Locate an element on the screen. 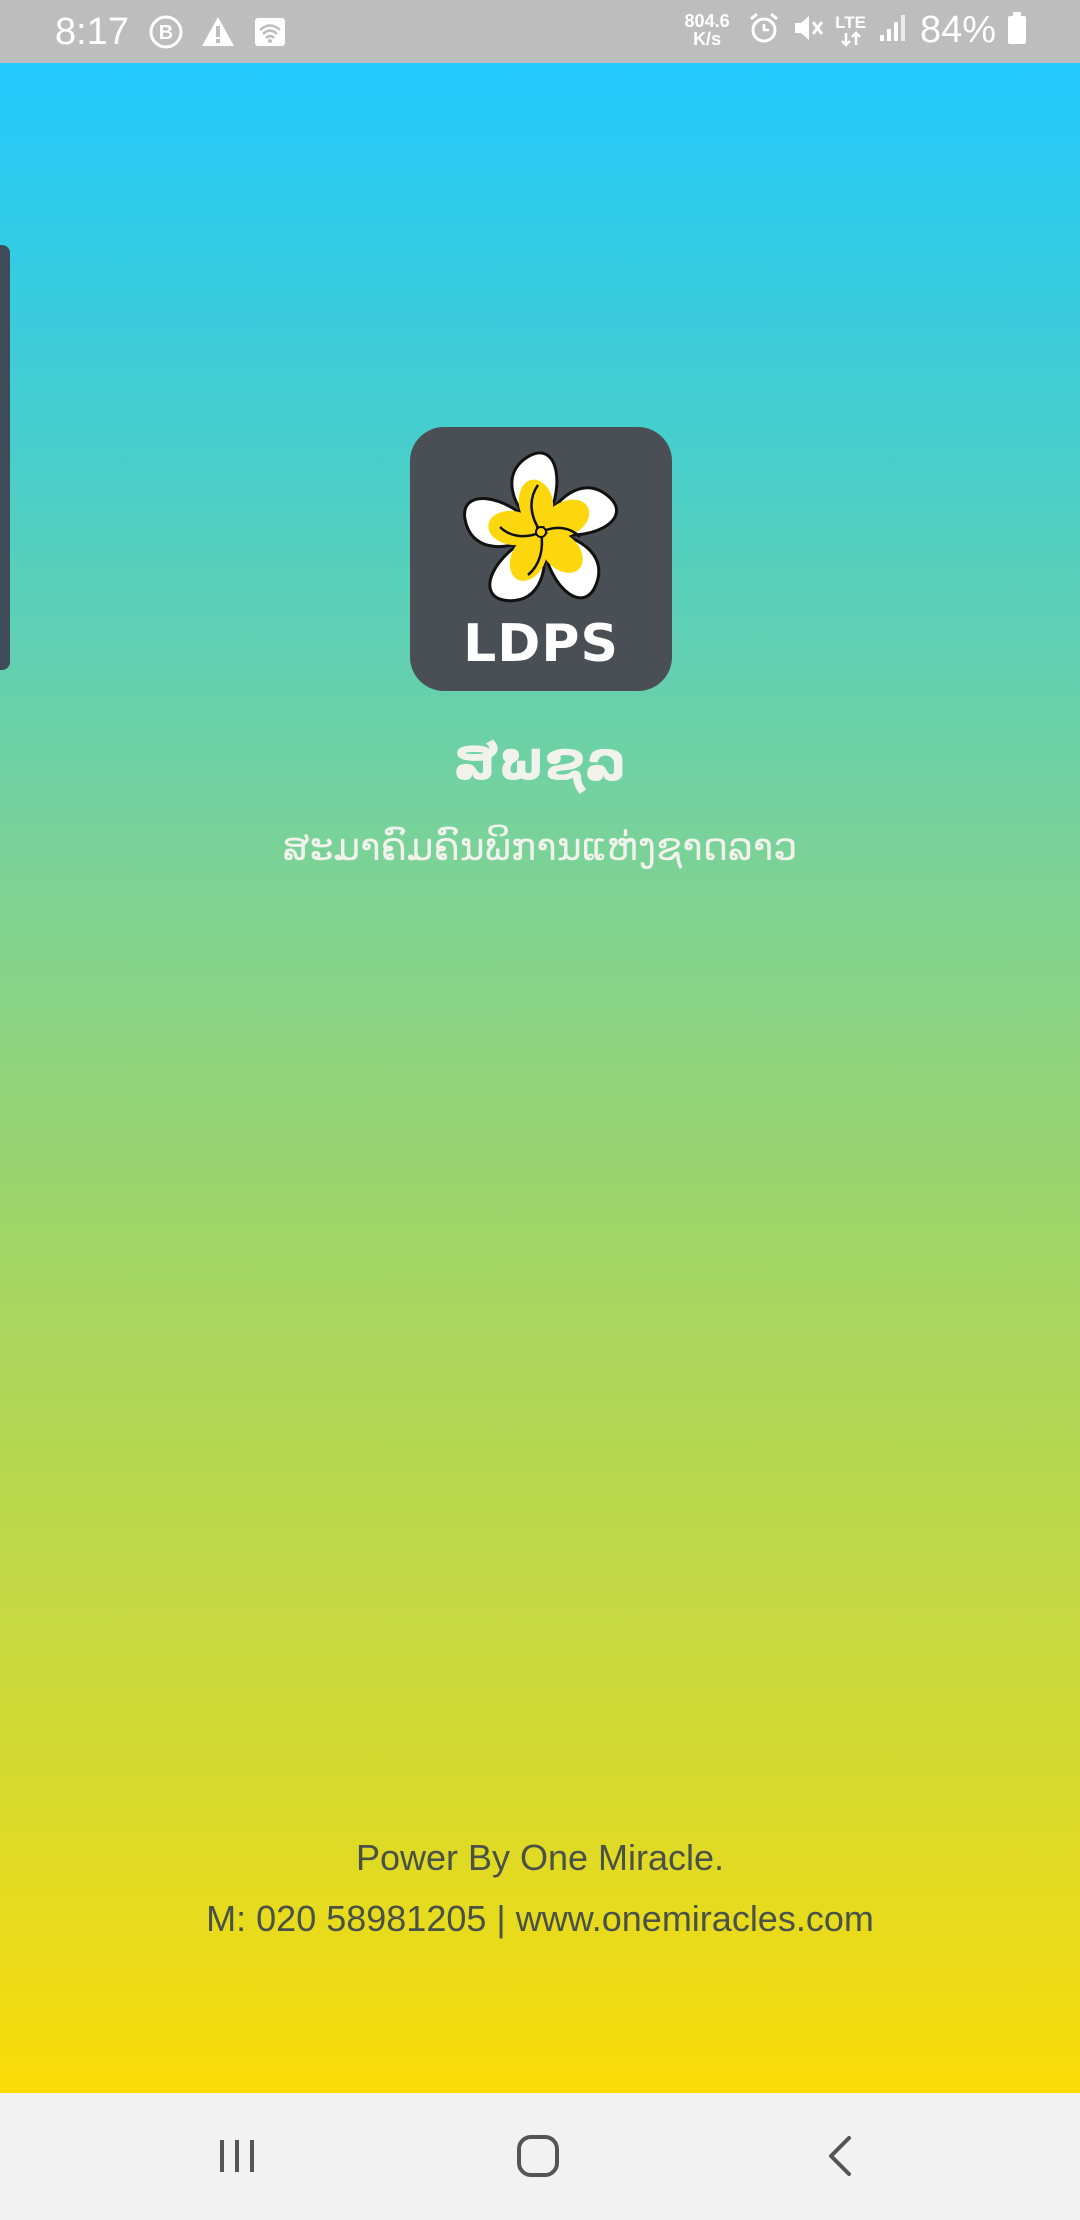 Image resolution: width=1080 pixels, height=2220 pixels. powered-by-credit: Power By One Miracle. is located at coordinates (540, 1857).